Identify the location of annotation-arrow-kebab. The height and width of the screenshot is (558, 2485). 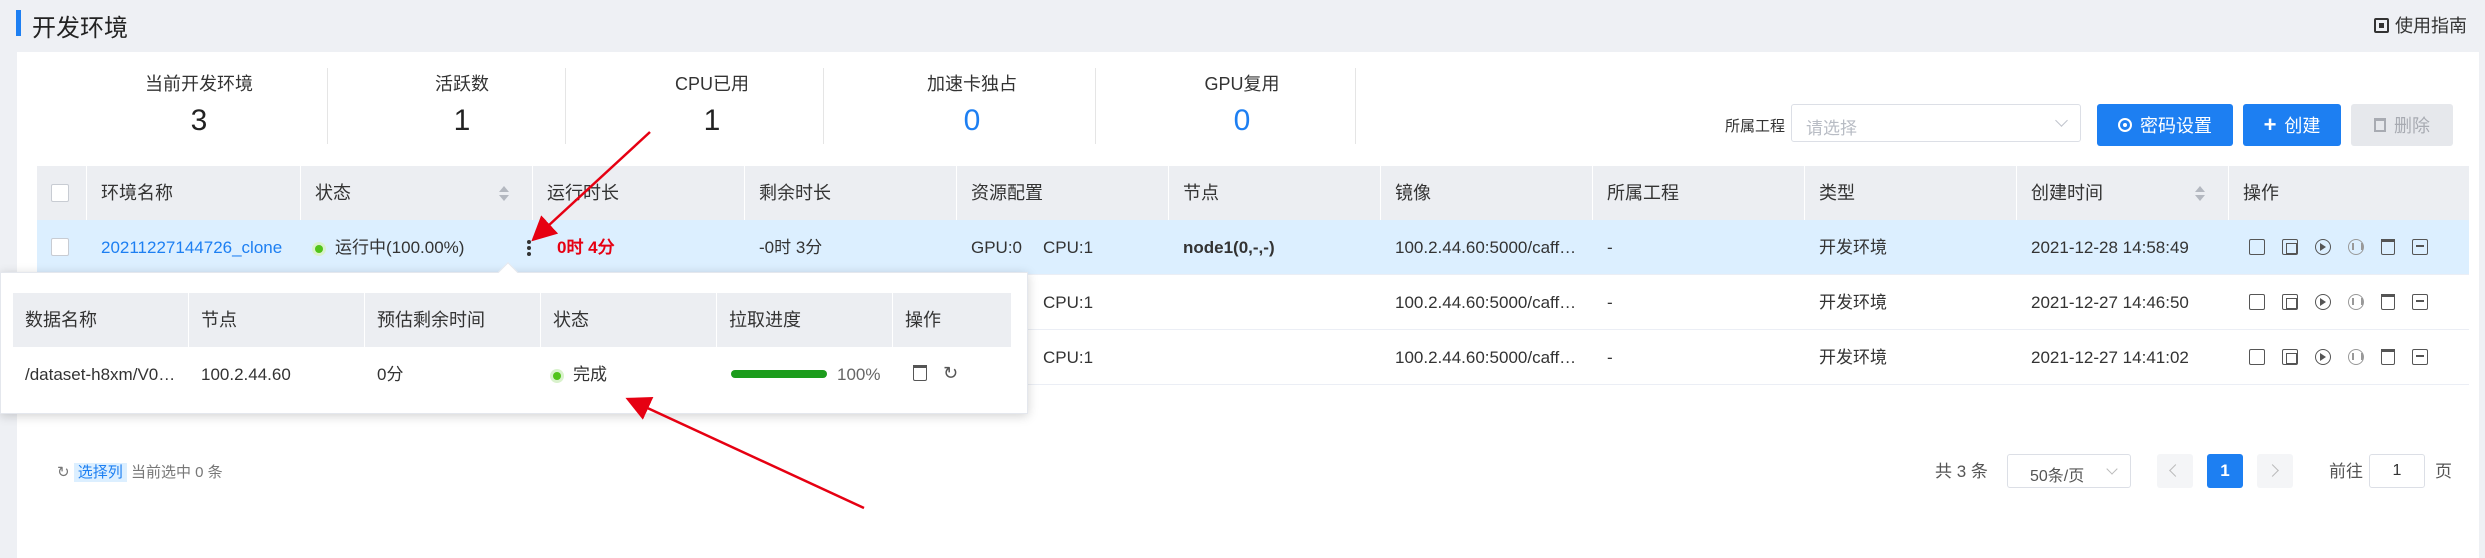
(591, 186).